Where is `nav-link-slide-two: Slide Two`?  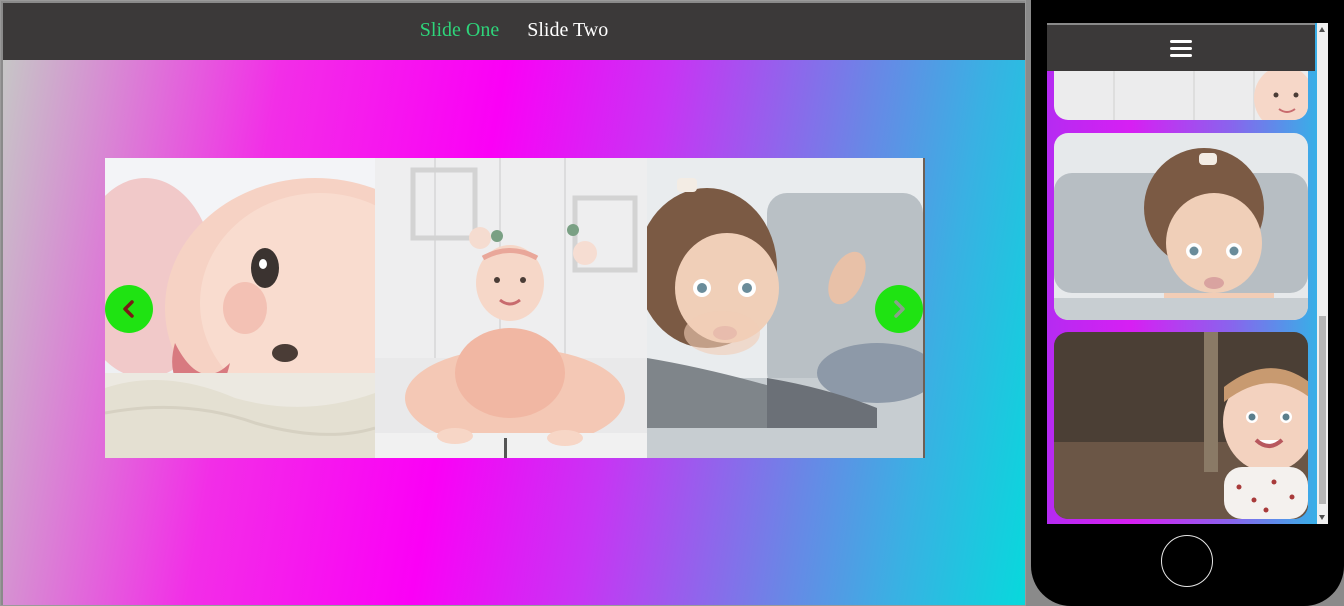 nav-link-slide-two: Slide Two is located at coordinates (567, 30).